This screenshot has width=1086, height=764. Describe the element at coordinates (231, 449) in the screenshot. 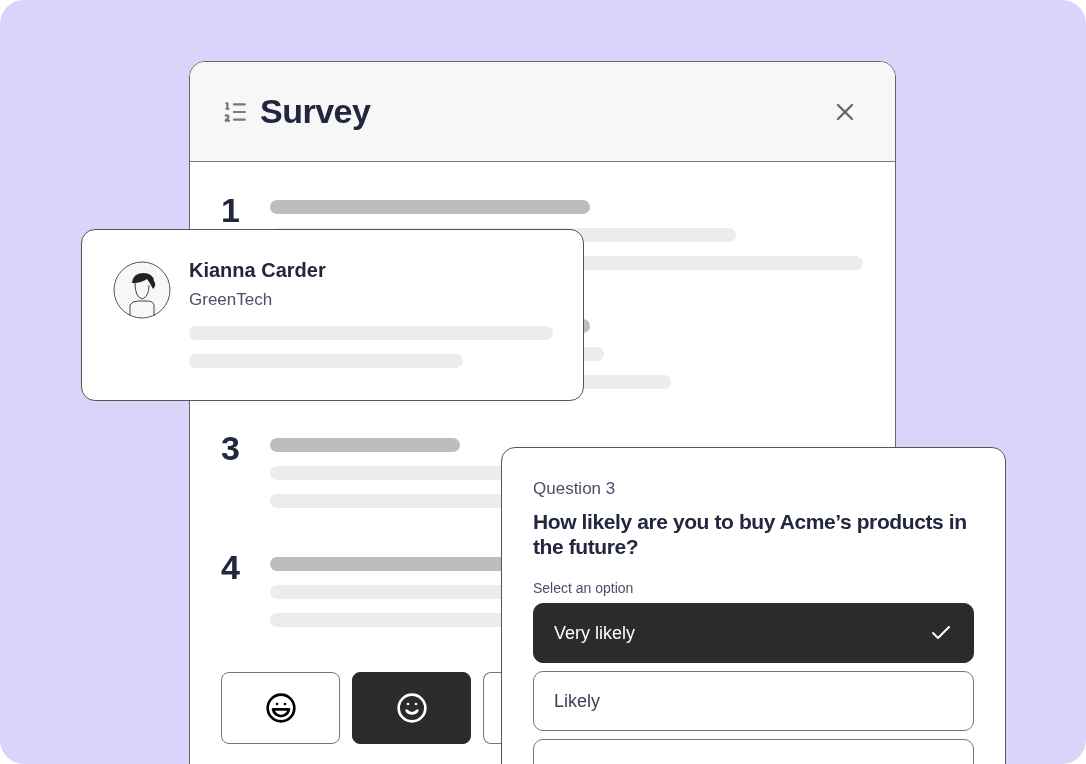

I see `question-number: 3` at that location.